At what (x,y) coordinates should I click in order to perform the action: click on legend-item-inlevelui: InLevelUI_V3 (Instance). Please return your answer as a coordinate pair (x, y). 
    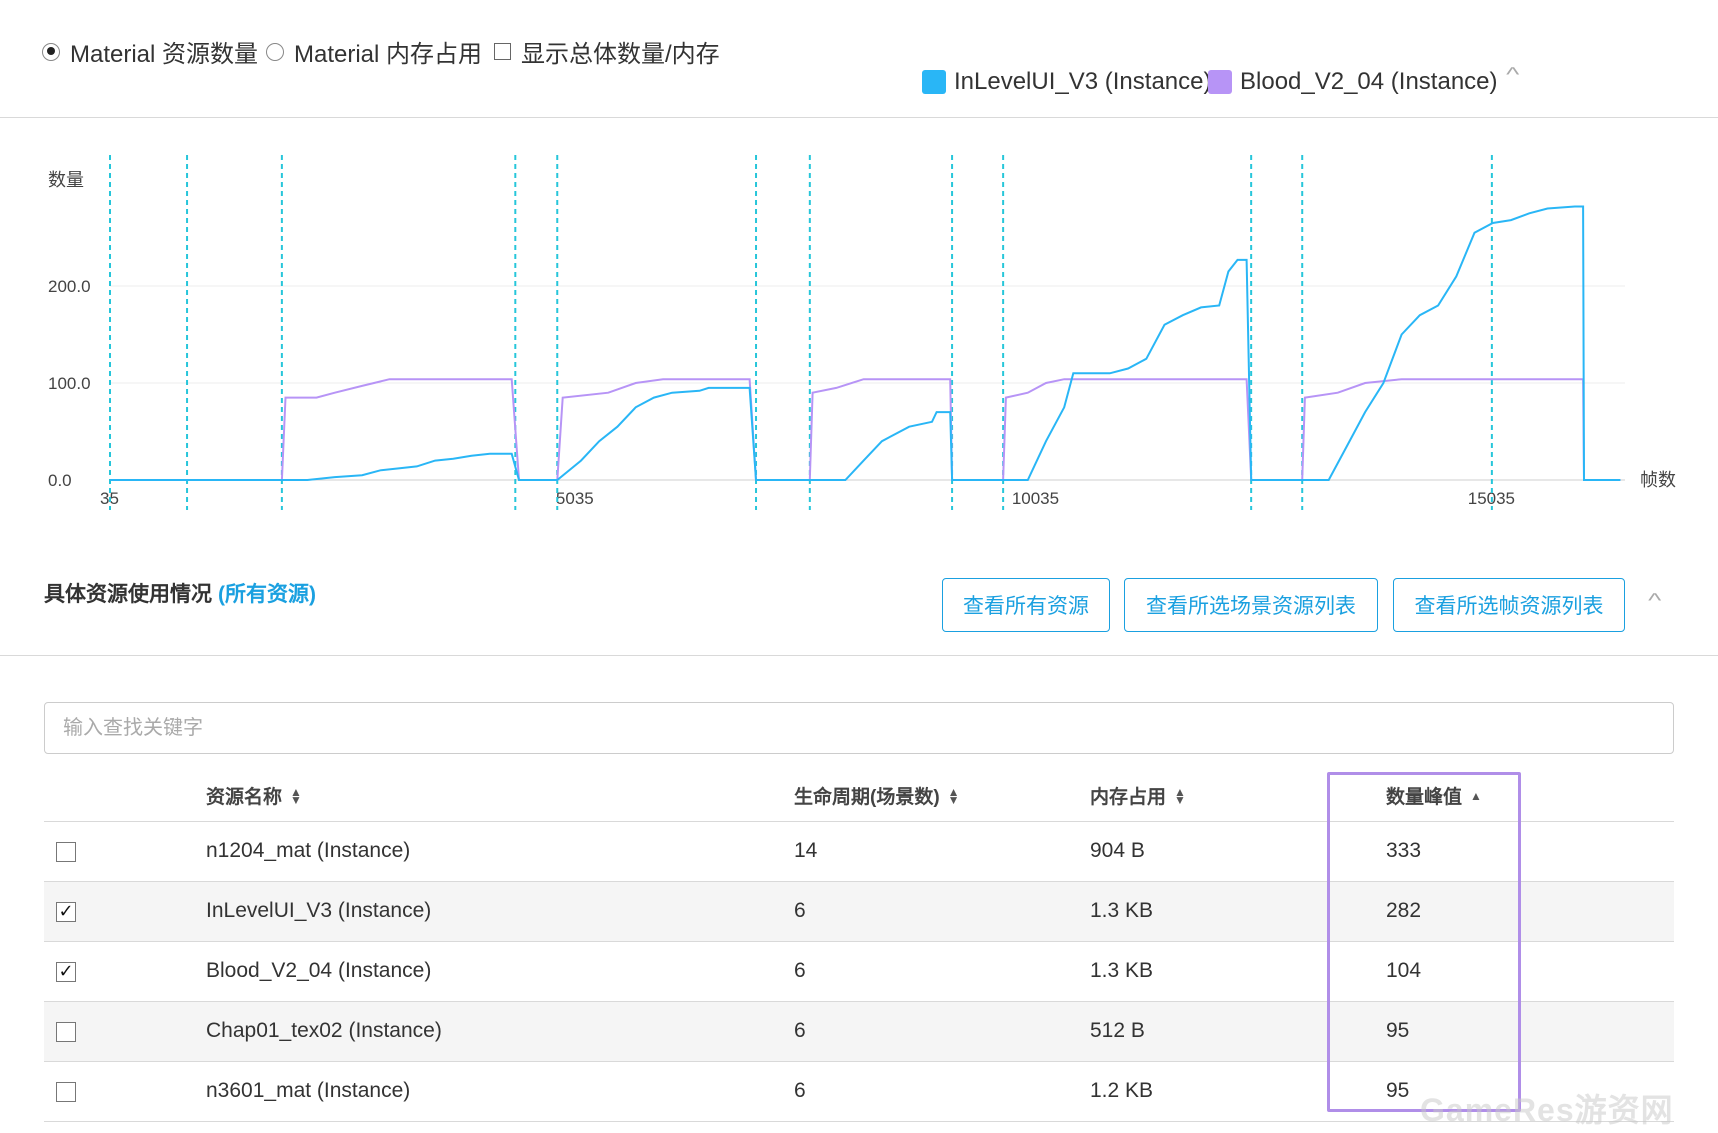
    Looking at the image, I should click on (1066, 82).